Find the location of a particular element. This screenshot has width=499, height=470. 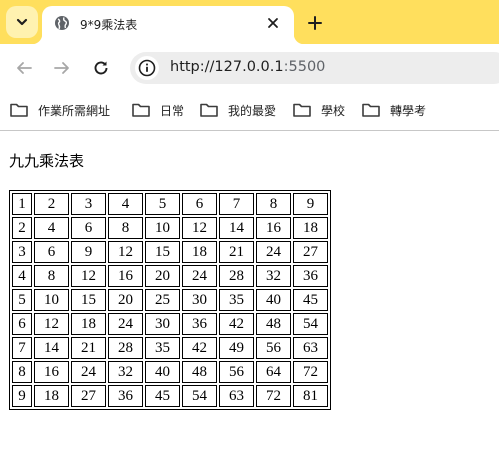

url-host: http://127.0.0.1 is located at coordinates (227, 67).